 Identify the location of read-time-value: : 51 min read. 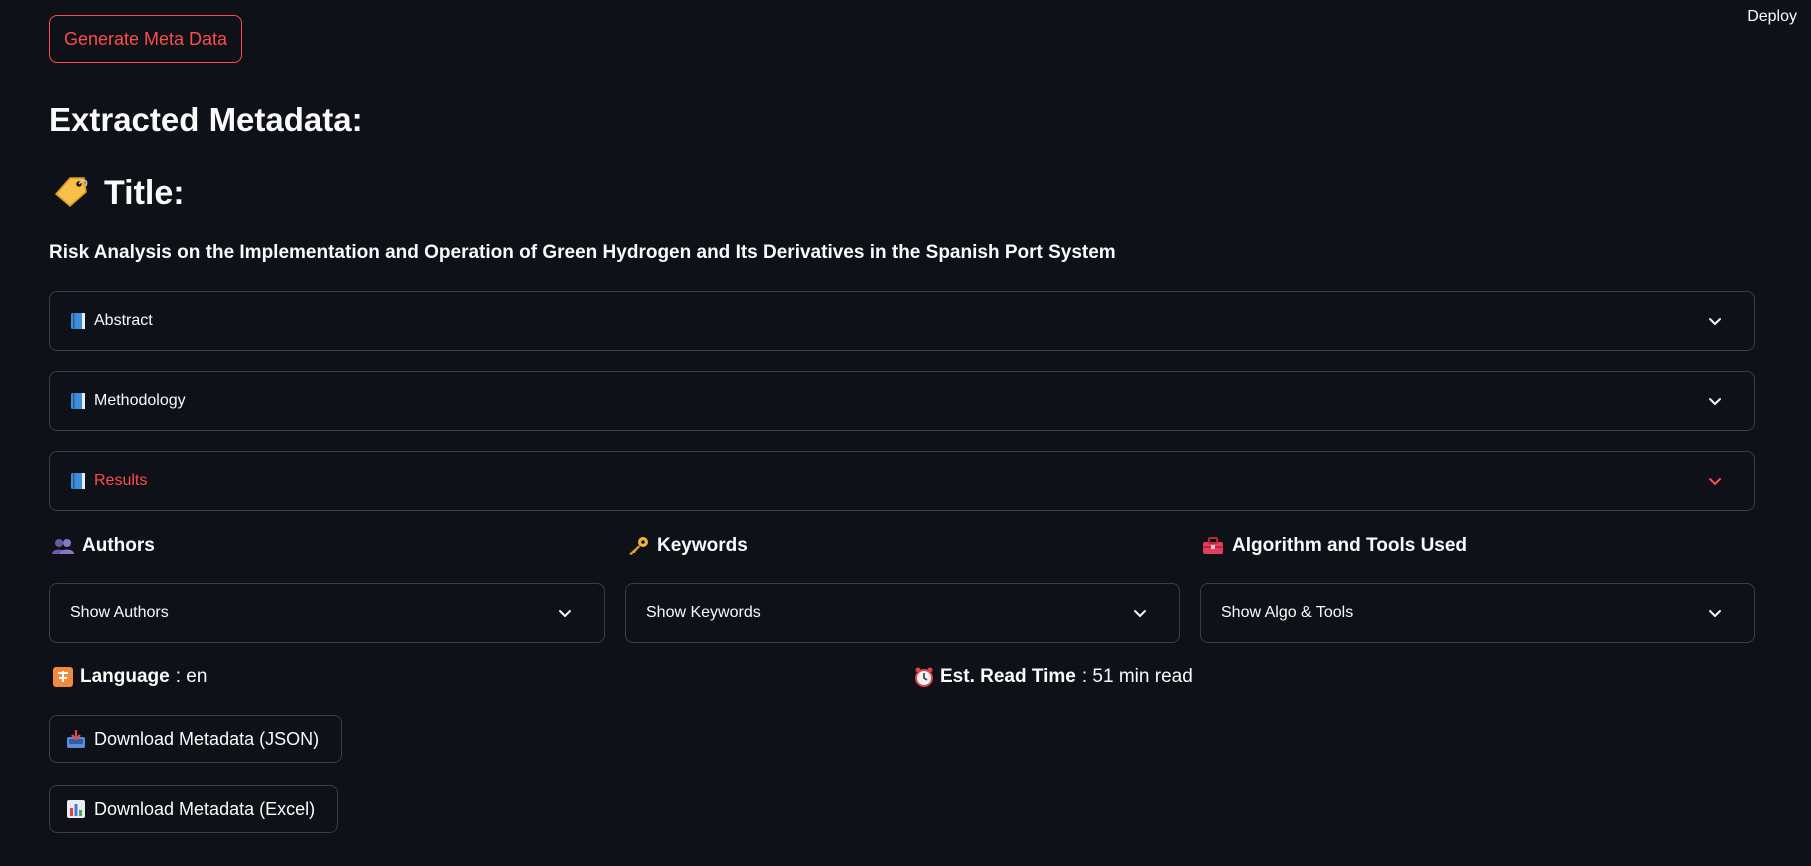
(1137, 676).